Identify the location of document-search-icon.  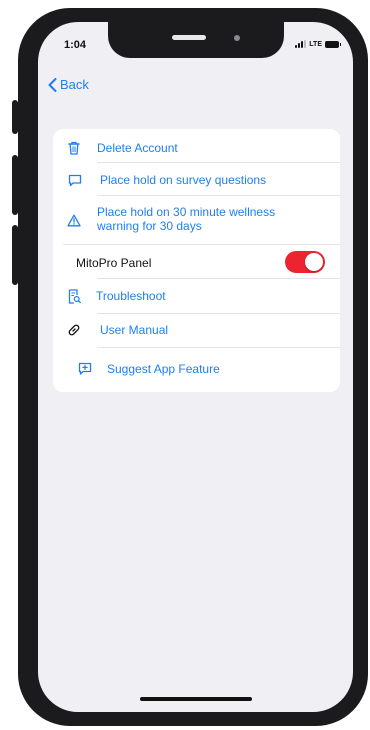
(74, 296).